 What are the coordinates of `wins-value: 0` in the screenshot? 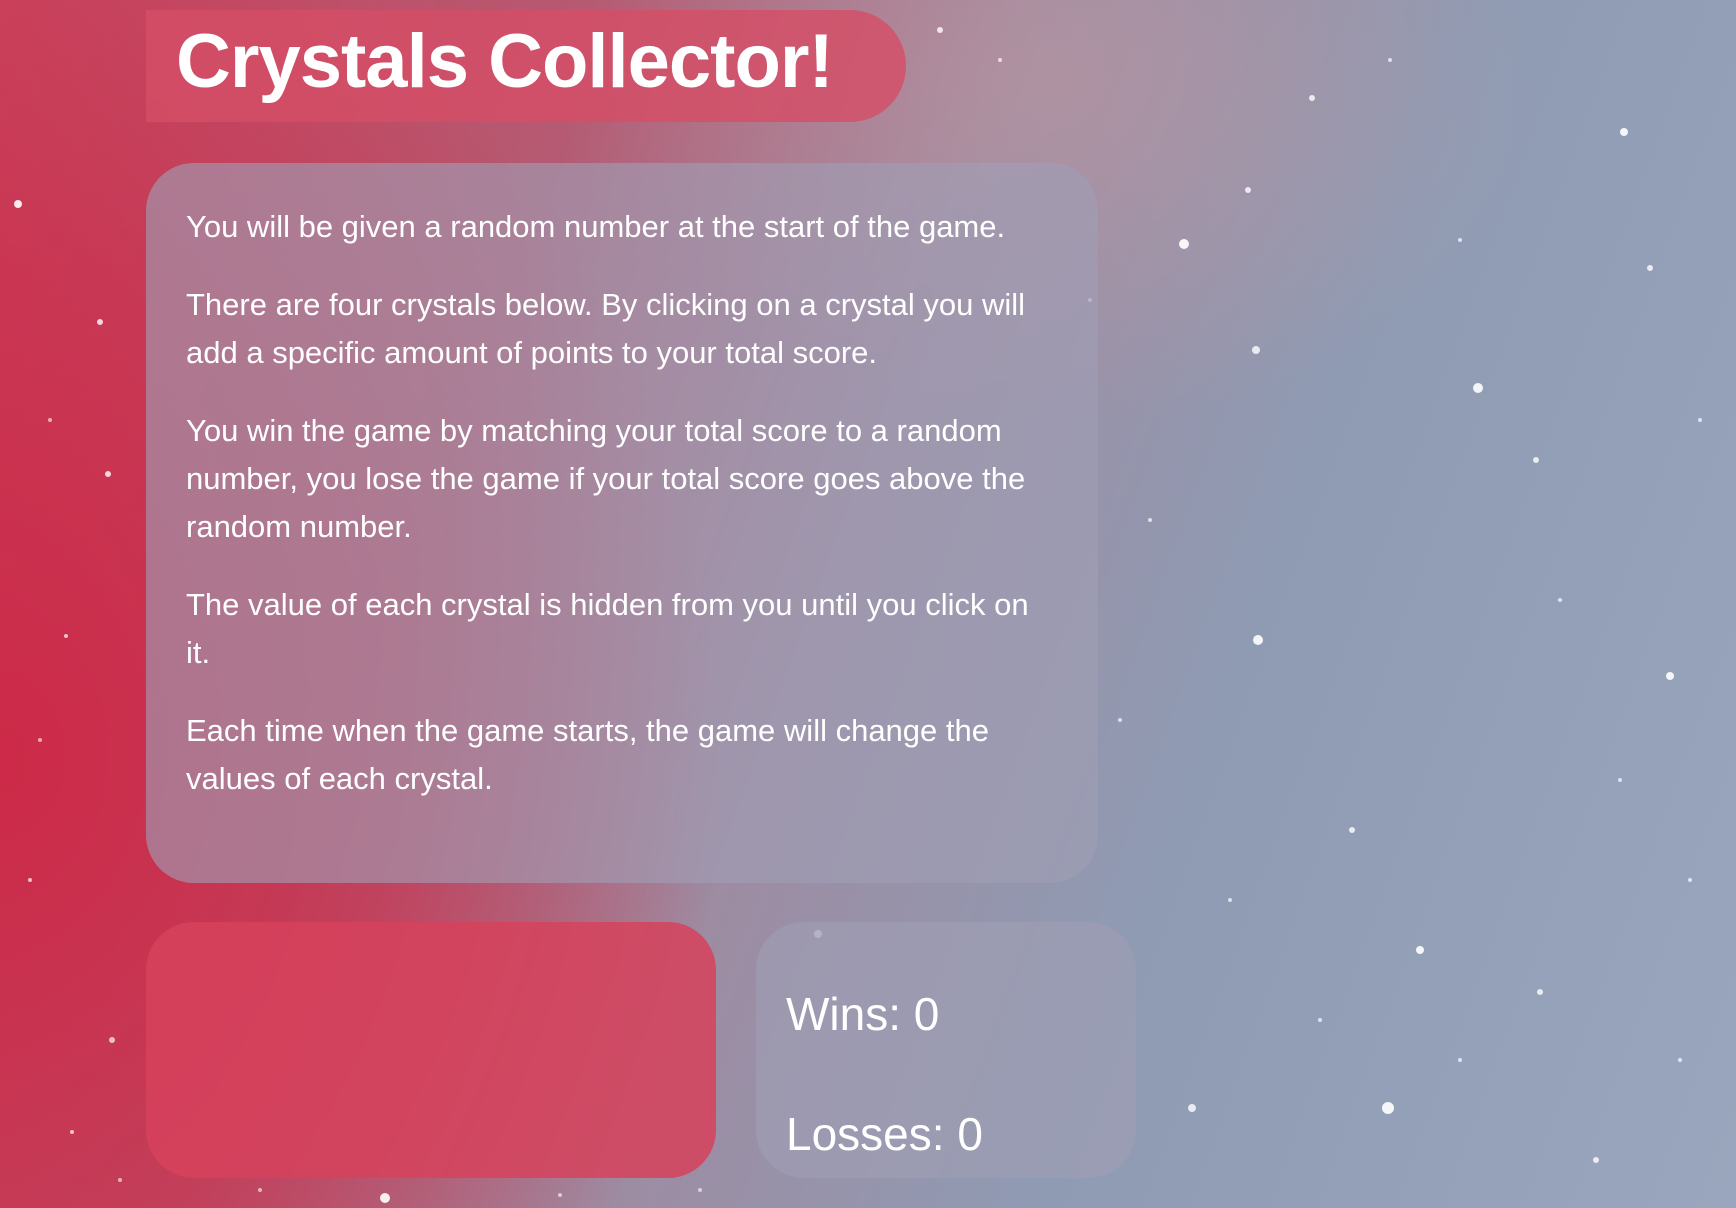 It's located at (926, 1014).